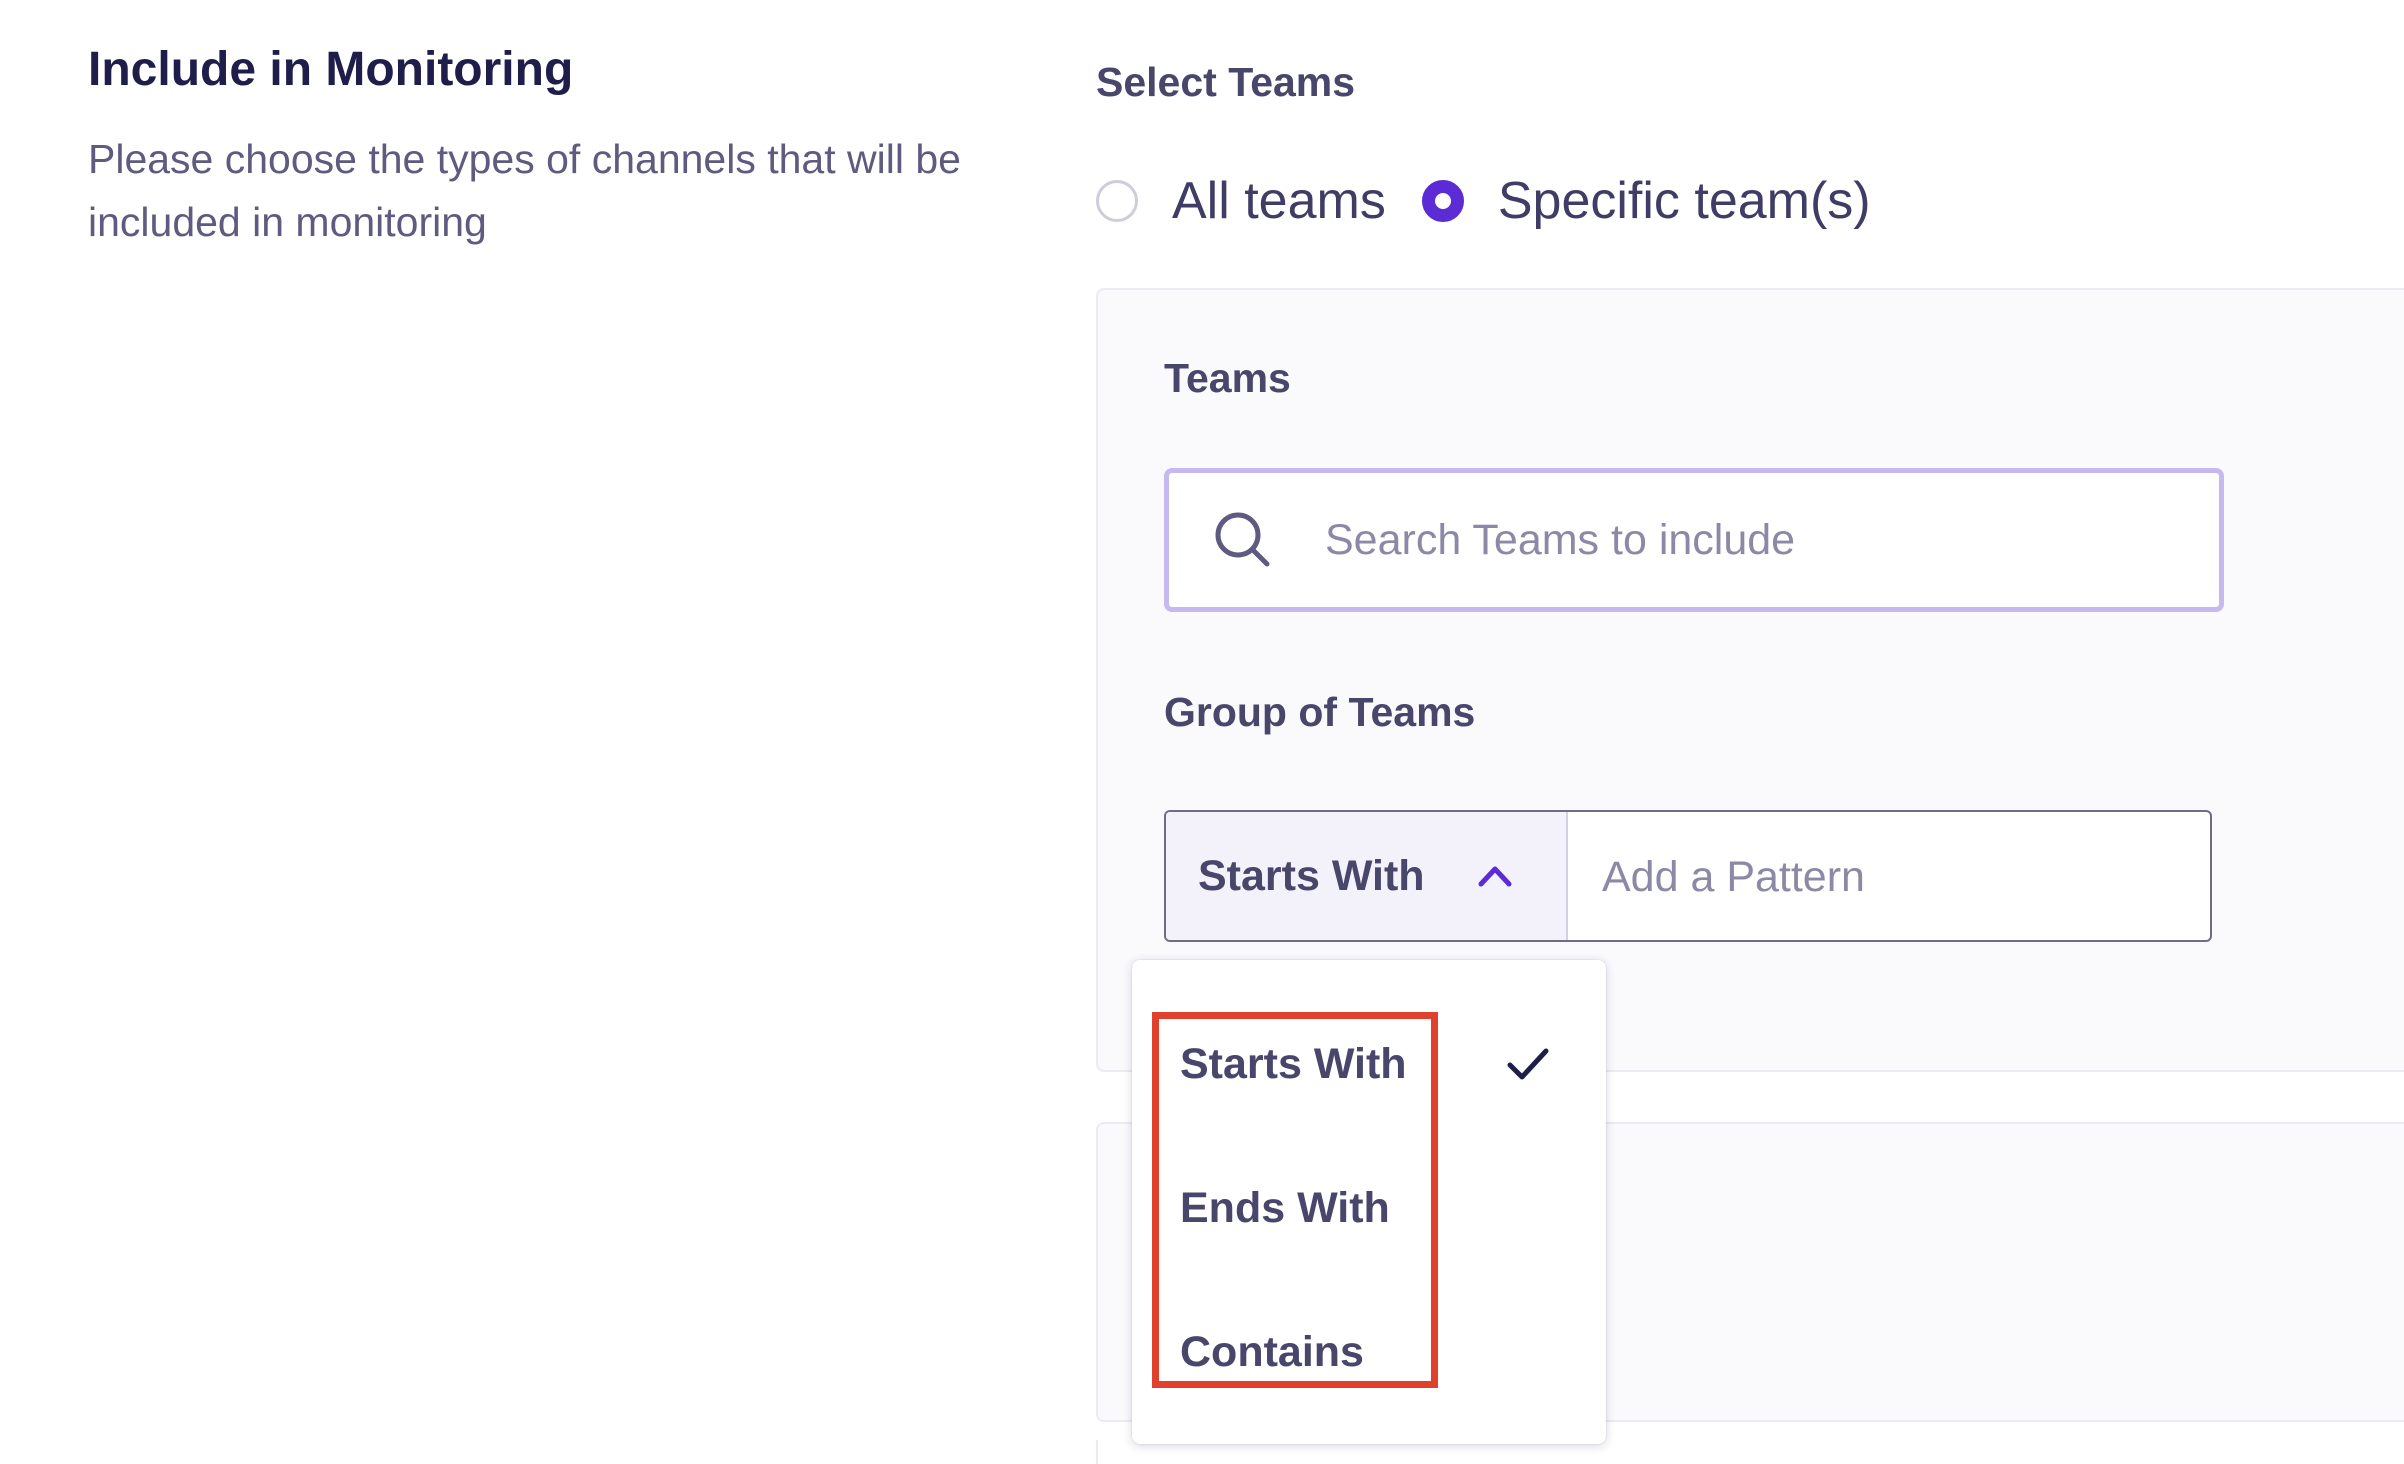 This screenshot has width=2404, height=1464. I want to click on option-label: Starts With, so click(1293, 1064).